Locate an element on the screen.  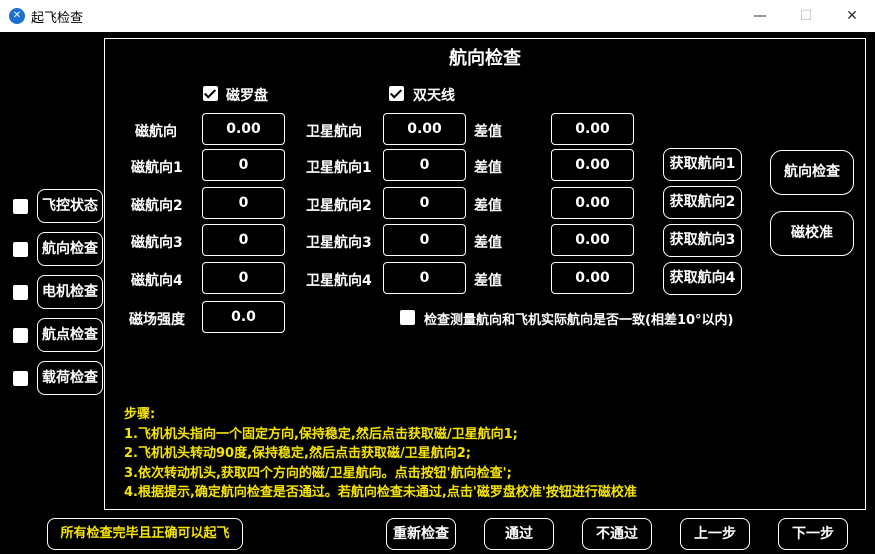
sidebar-item-payload-check: 载荷检查 is located at coordinates (70, 378).